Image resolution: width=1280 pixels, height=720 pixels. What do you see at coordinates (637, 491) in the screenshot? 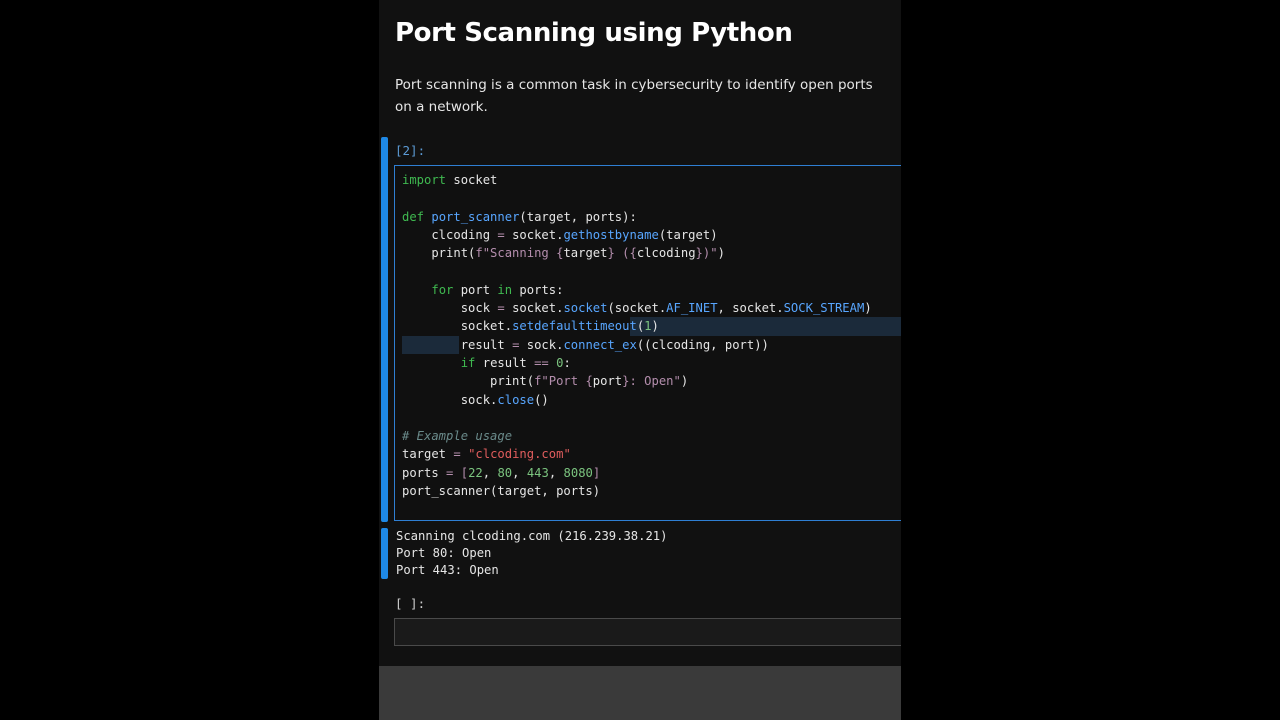
I see `code-line: port_scanner(target, ports)` at bounding box center [637, 491].